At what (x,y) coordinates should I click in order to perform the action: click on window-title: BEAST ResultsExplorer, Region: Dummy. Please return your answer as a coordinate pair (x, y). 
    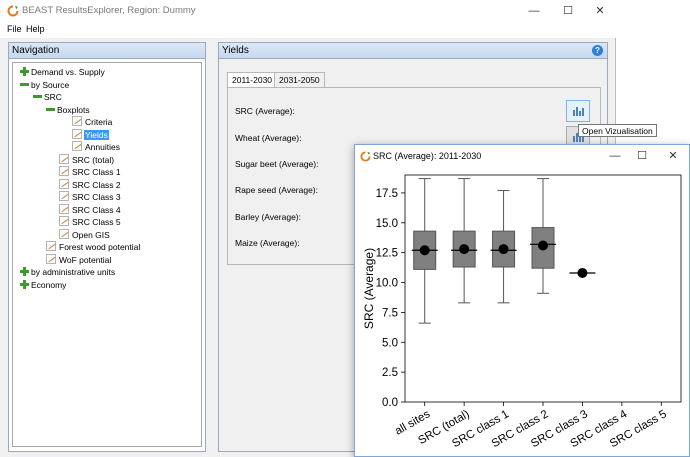
    Looking at the image, I should click on (109, 10).